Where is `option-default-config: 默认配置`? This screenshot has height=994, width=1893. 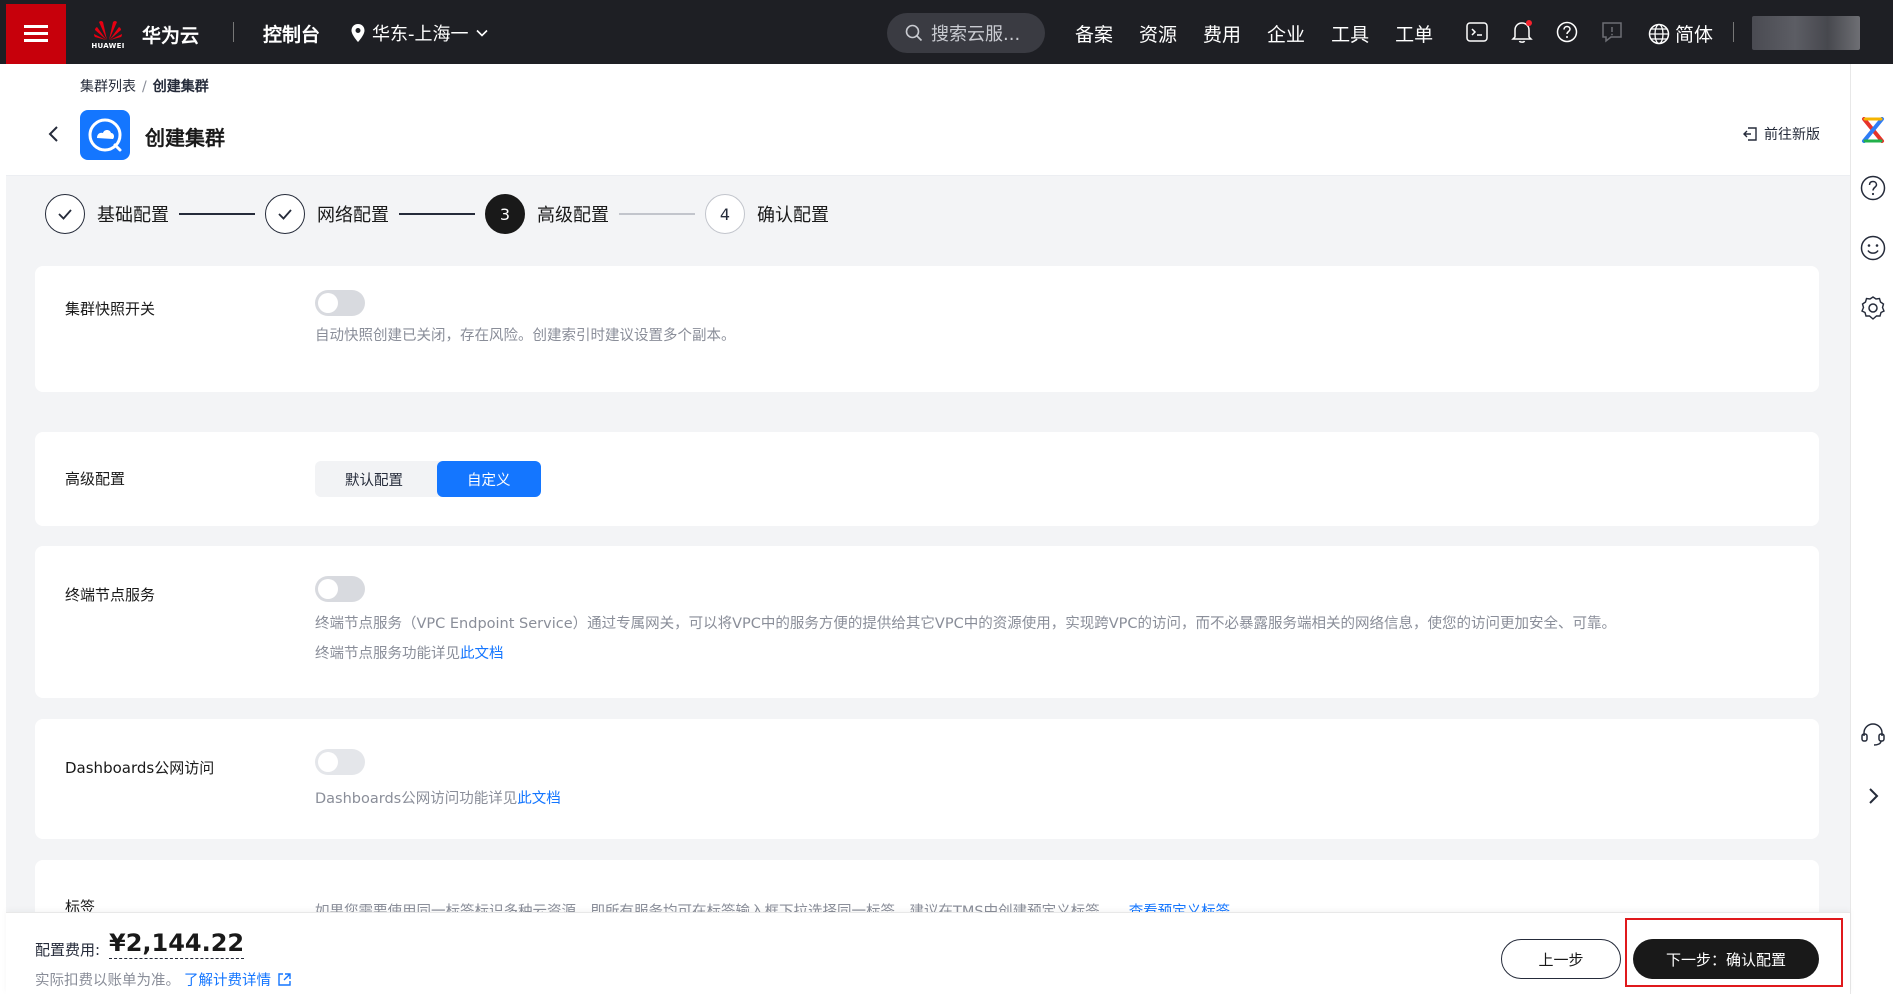
option-default-config: 默认配置 is located at coordinates (374, 479).